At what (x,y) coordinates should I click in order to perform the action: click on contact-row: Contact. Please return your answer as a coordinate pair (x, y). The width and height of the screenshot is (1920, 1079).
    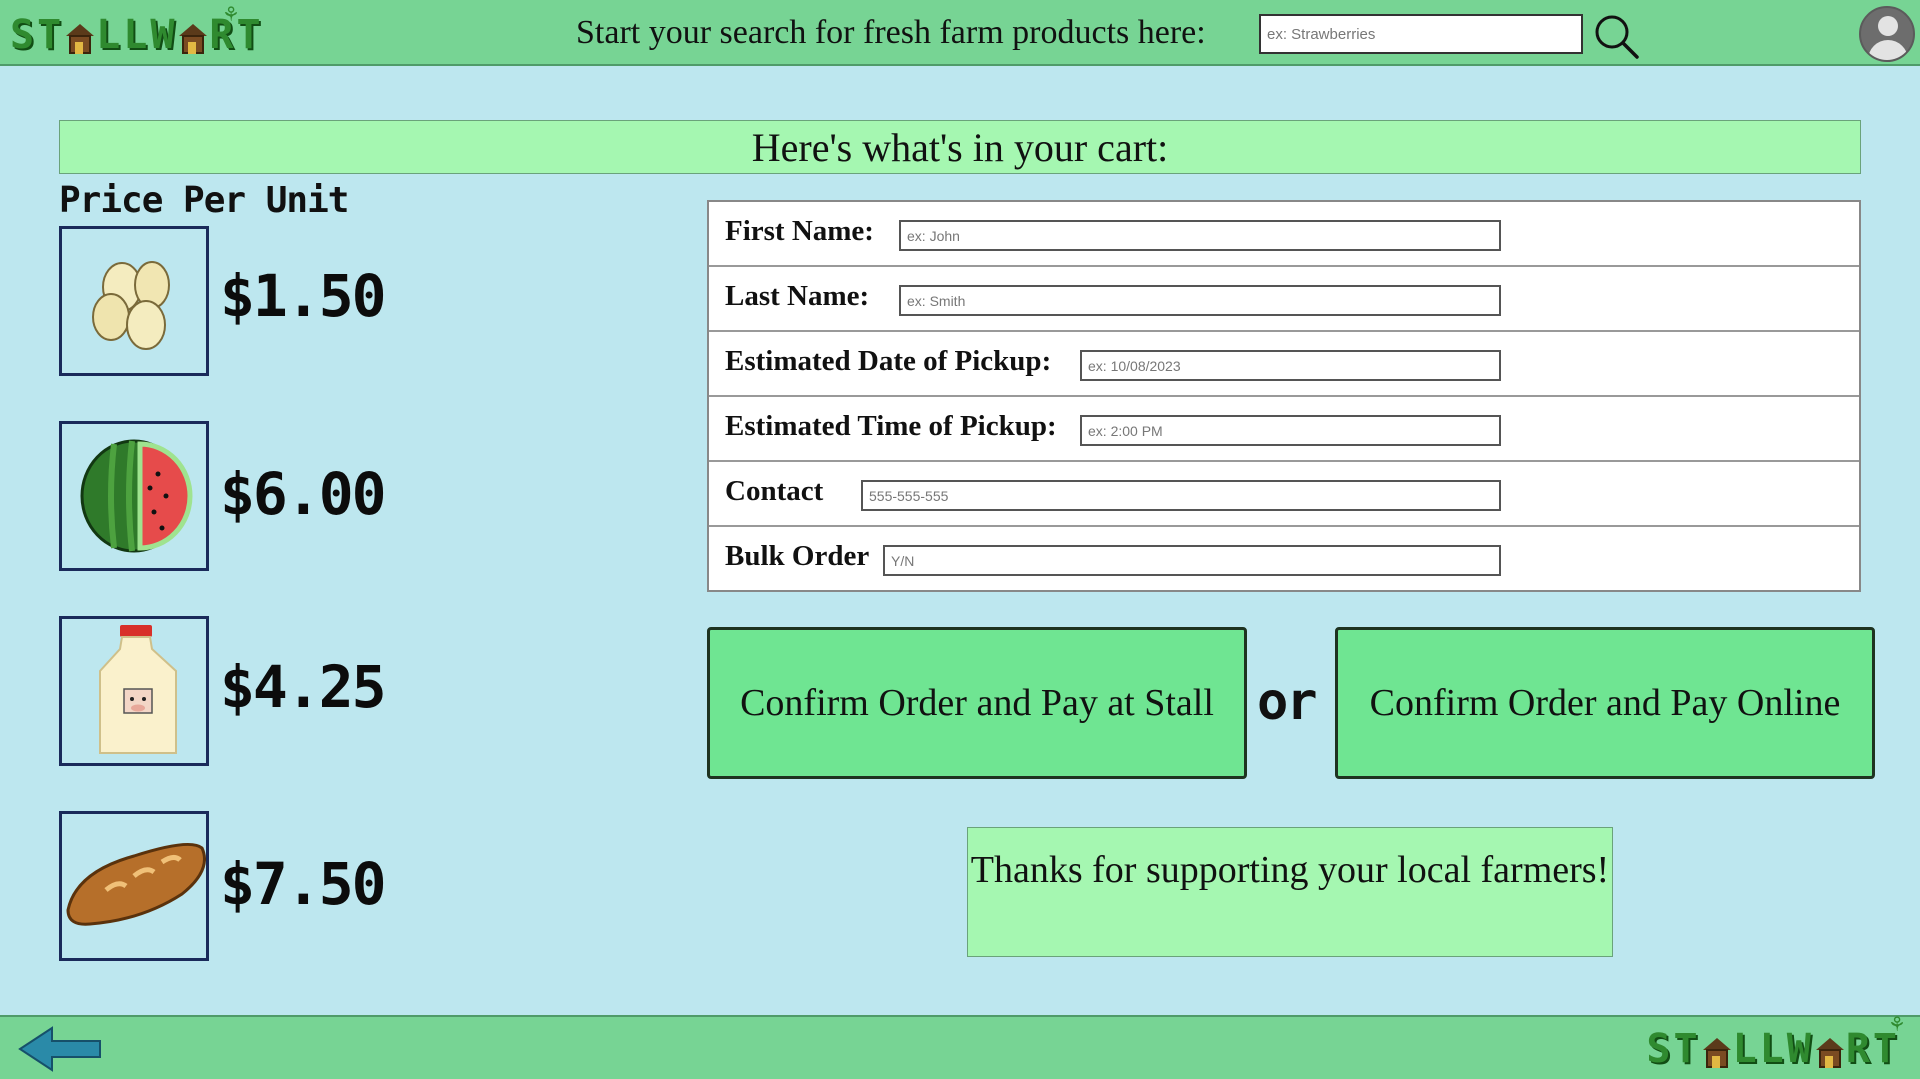
    Looking at the image, I should click on (1284, 494).